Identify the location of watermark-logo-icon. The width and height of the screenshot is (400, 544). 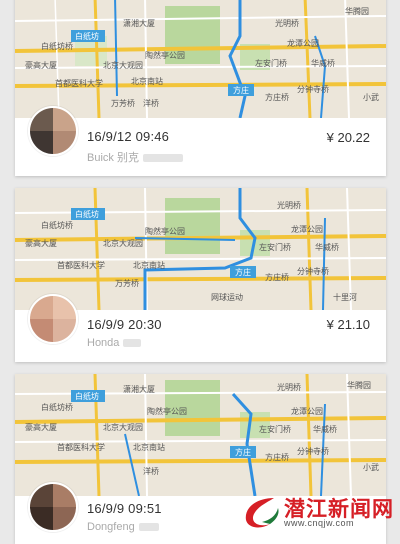
(262, 513).